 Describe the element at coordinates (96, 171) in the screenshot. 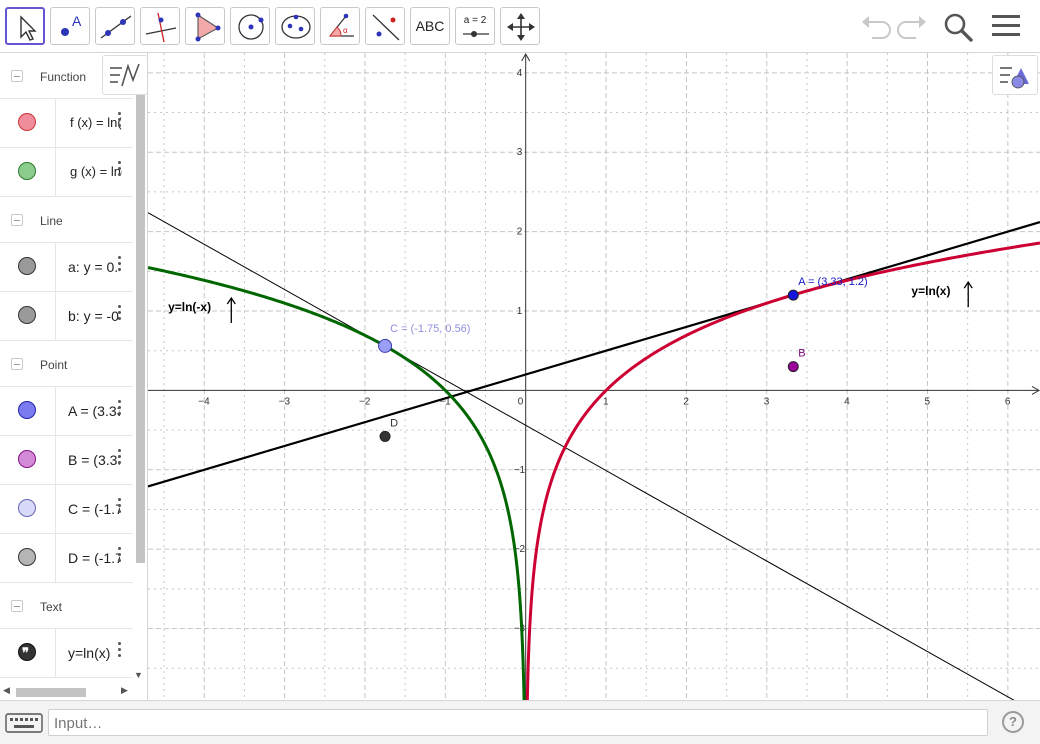

I see `definition-g: g (x) = ln(` at that location.